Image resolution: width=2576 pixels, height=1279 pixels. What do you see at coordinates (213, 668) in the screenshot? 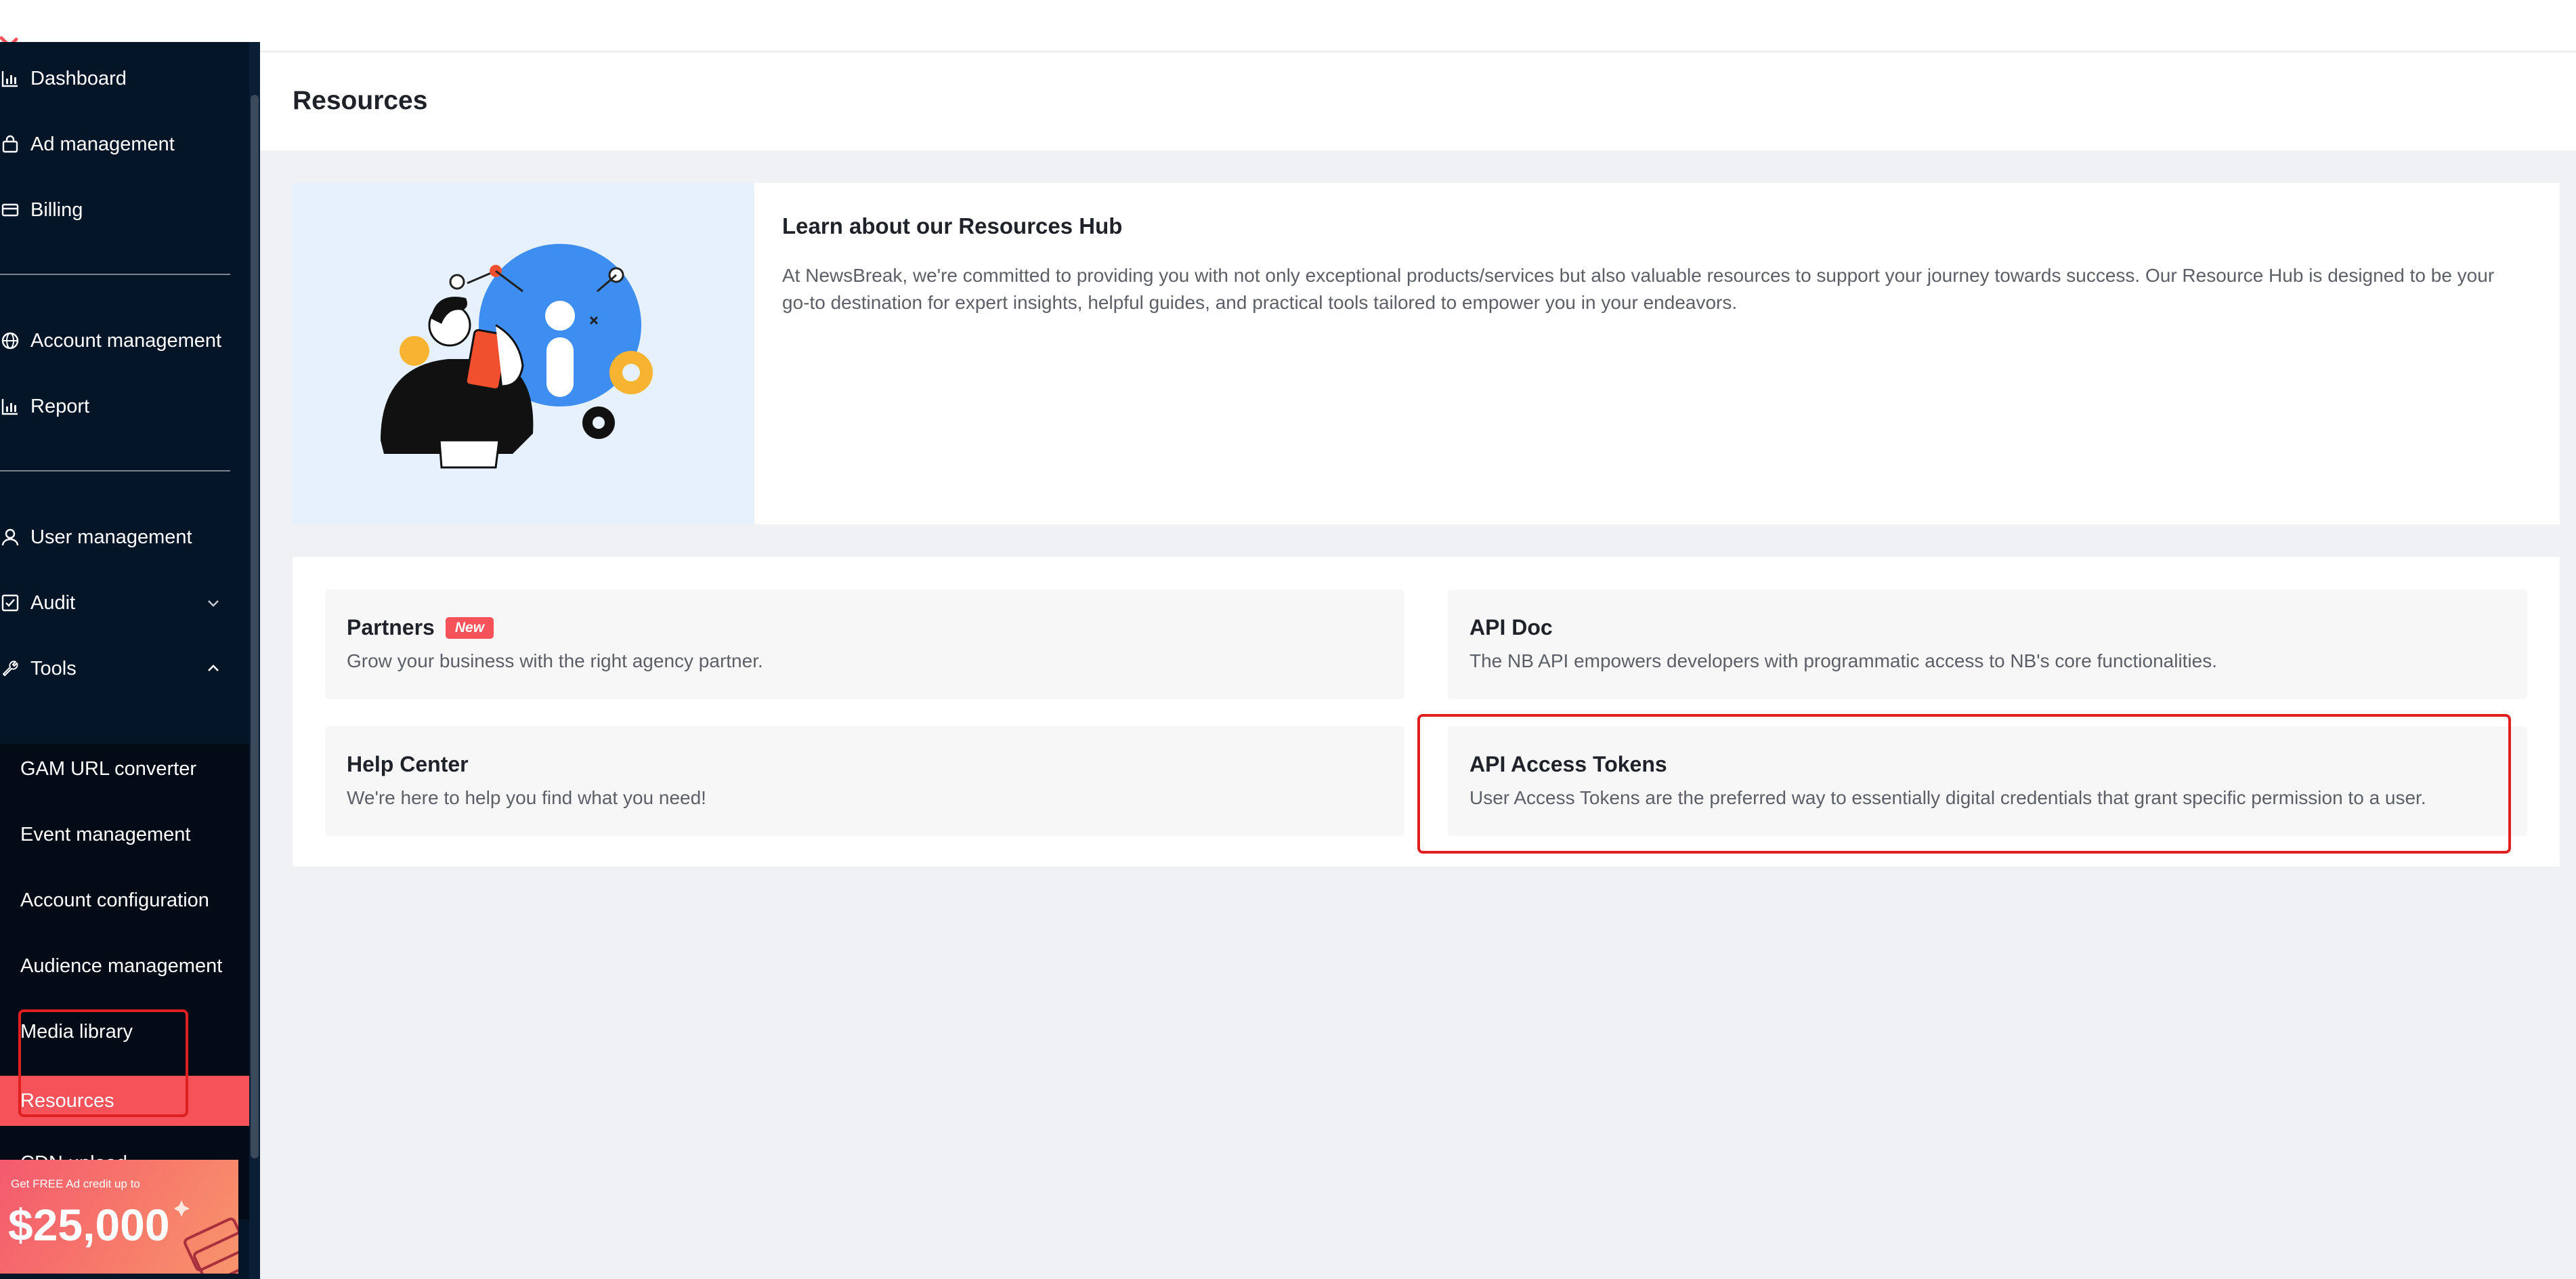
I see `chevron-up-icon` at bounding box center [213, 668].